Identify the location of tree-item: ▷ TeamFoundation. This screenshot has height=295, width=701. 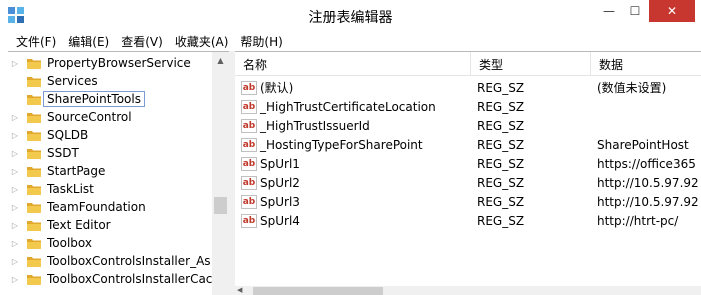
(110, 207).